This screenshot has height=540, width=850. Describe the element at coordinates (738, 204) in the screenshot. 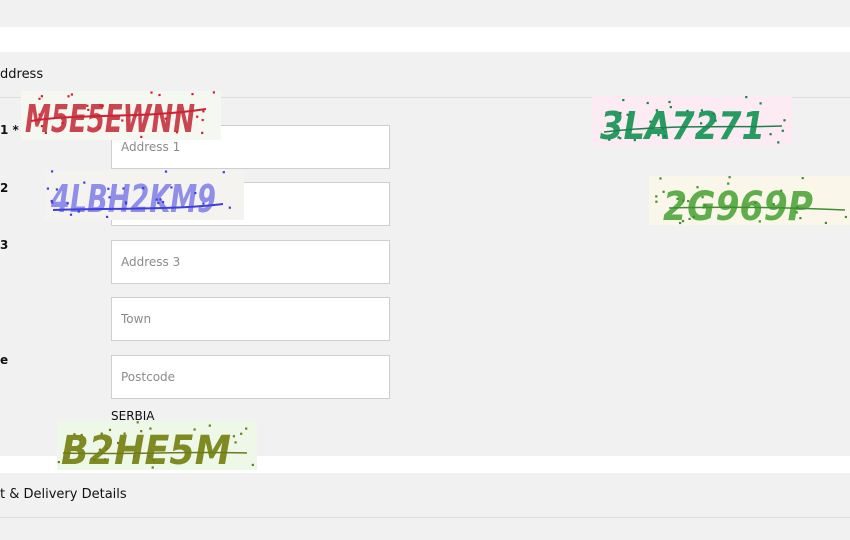

I see `captcha-text: 2G969P` at that location.